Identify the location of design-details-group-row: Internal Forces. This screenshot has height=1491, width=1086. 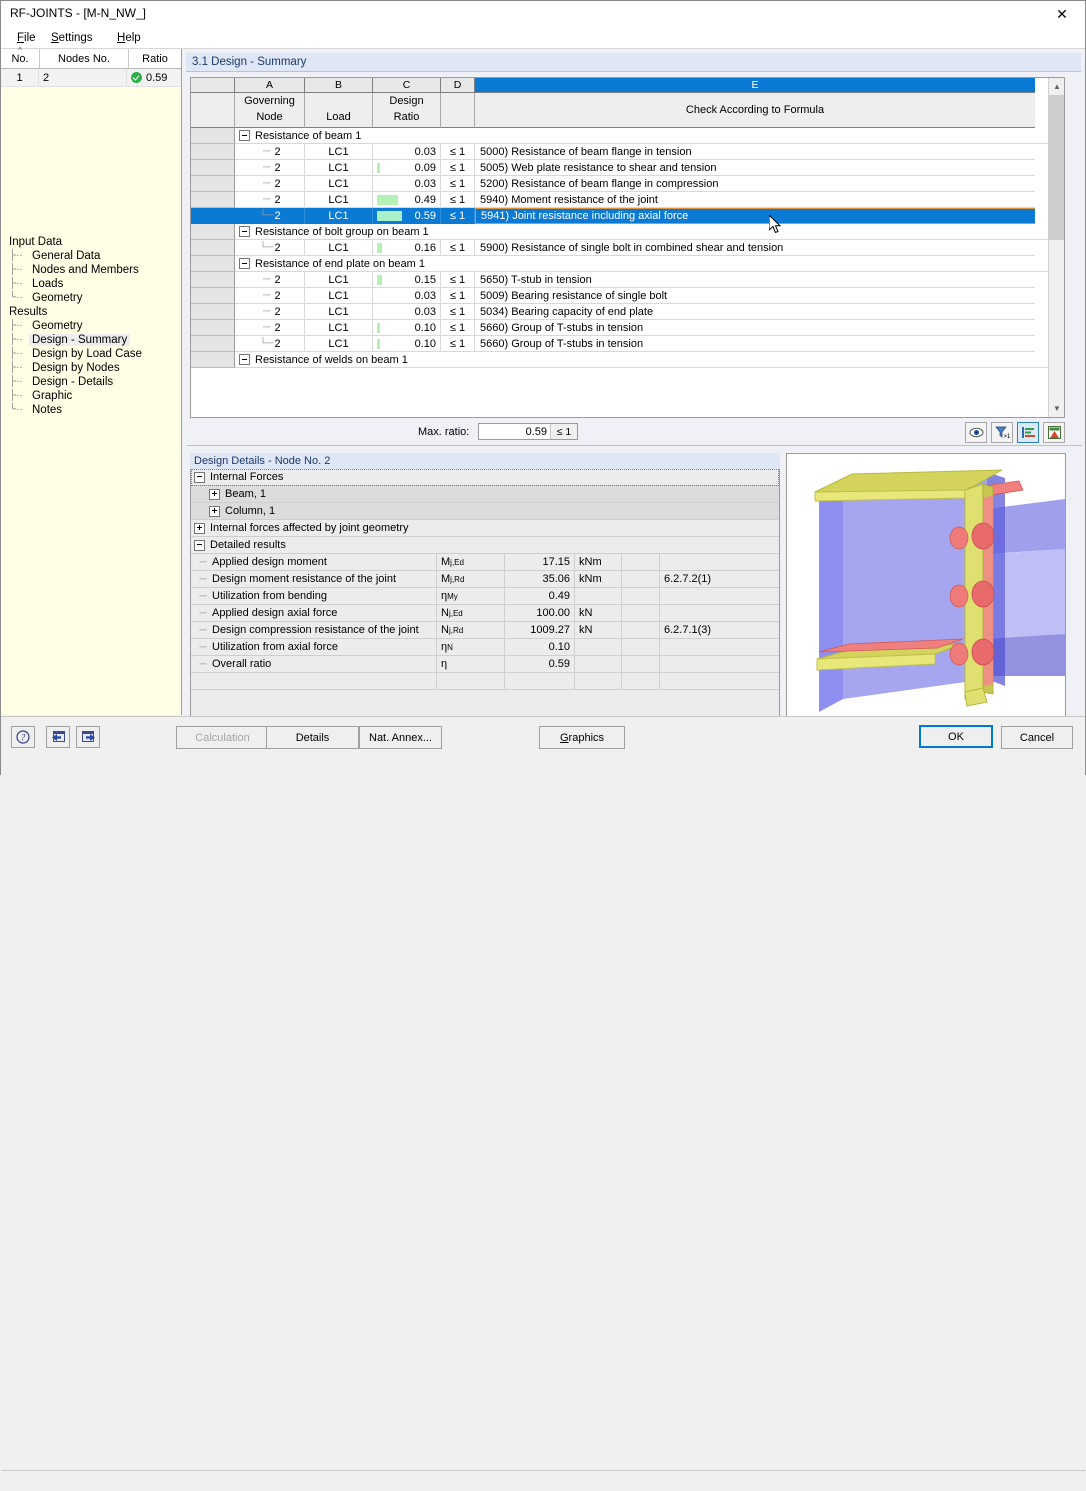
(485, 477).